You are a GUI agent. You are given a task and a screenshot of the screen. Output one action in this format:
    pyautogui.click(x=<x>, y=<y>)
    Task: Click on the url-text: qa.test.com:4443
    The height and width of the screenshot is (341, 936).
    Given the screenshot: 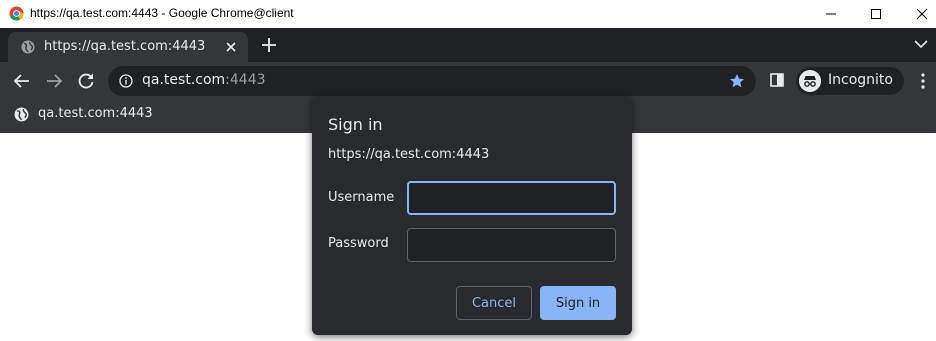 What is the action you would take?
    pyautogui.click(x=204, y=80)
    